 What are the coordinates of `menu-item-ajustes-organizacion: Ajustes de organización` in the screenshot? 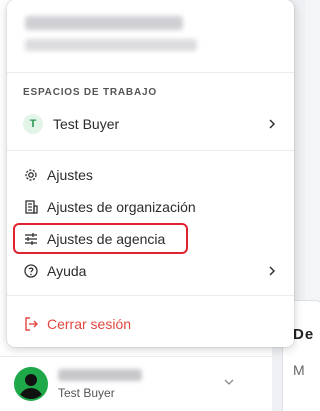 It's located at (150, 207).